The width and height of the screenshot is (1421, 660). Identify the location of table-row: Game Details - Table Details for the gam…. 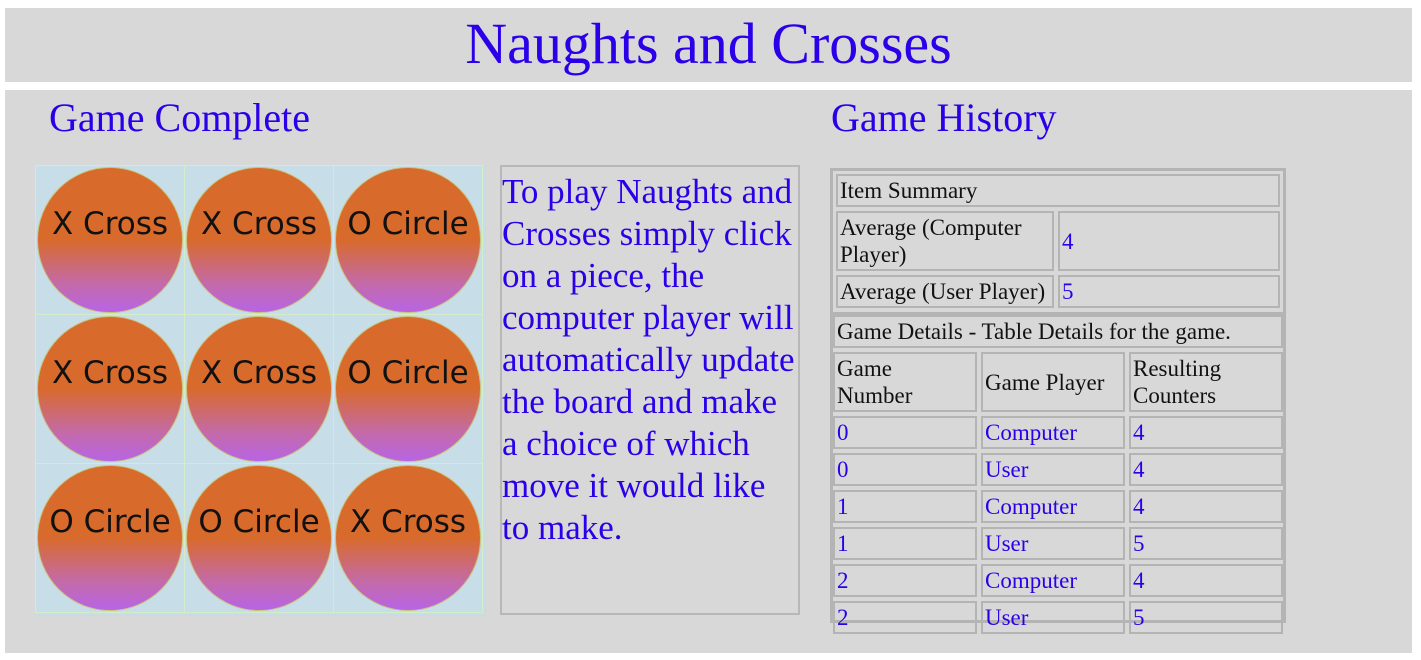
(1058, 331).